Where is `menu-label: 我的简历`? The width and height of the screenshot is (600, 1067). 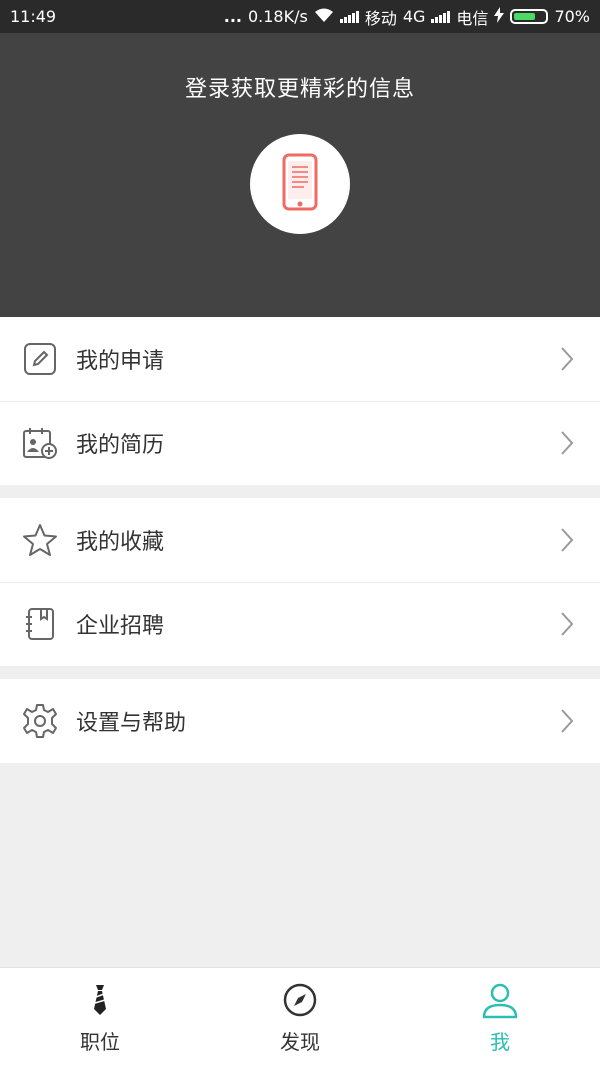
menu-label: 我的简历 is located at coordinates (120, 445).